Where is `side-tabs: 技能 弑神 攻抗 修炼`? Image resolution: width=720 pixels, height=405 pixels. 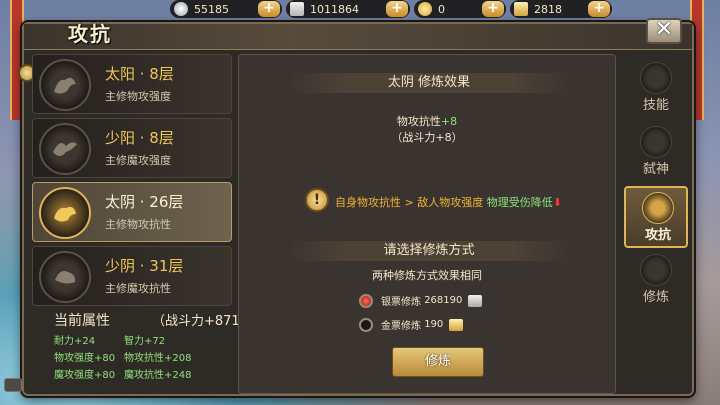
side-tabs: 技能 弑神 攻抗 修炼 is located at coordinates (656, 186).